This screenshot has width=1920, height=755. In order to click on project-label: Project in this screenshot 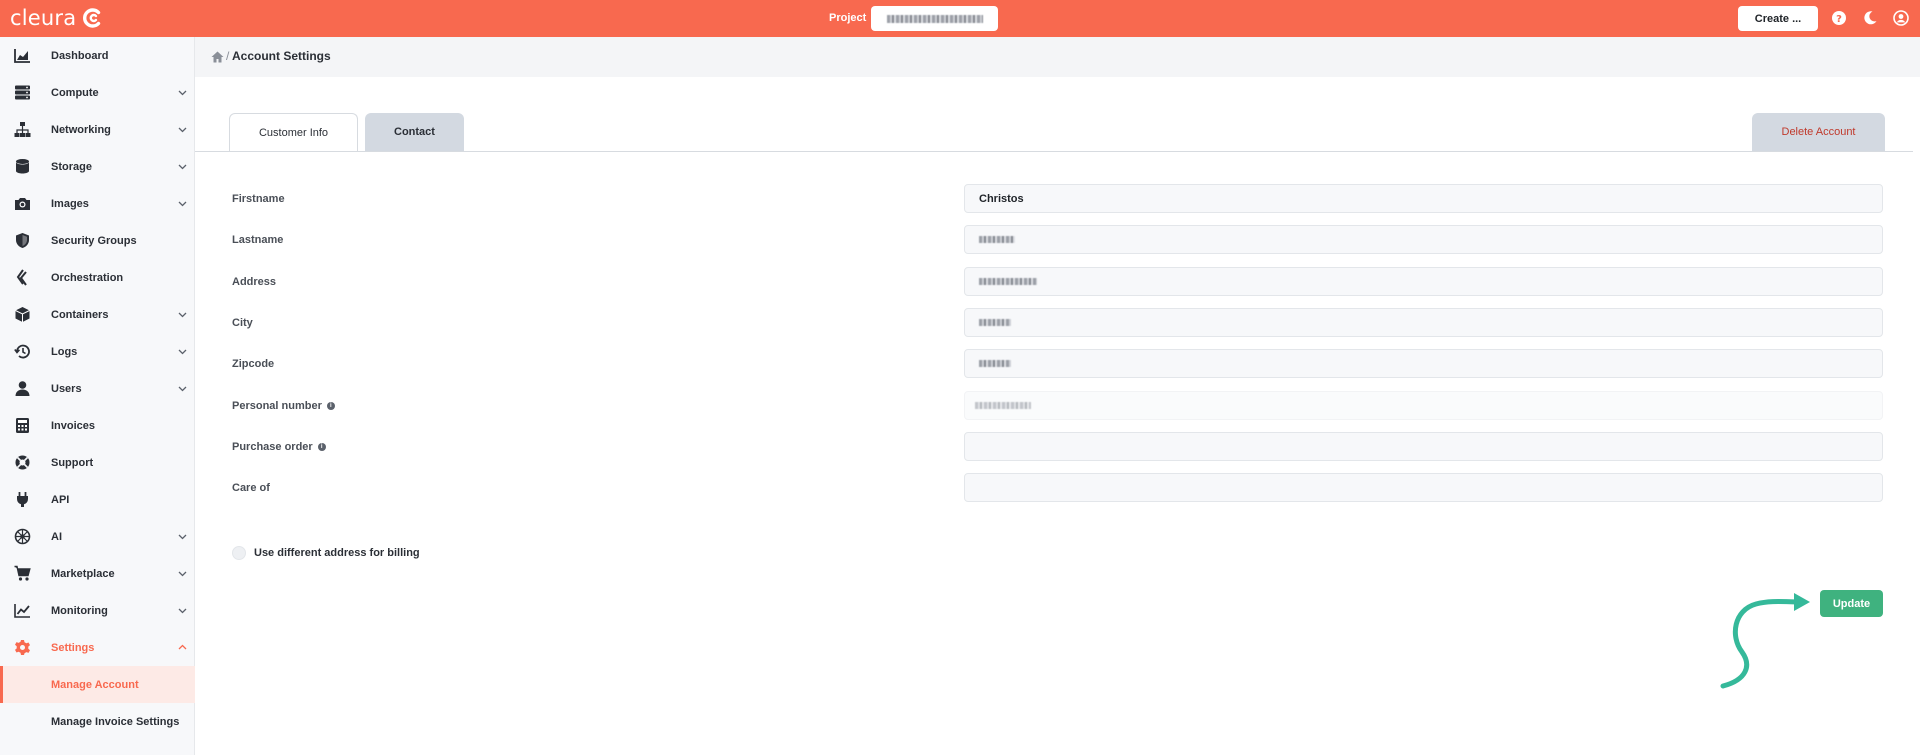, I will do `click(848, 18)`.